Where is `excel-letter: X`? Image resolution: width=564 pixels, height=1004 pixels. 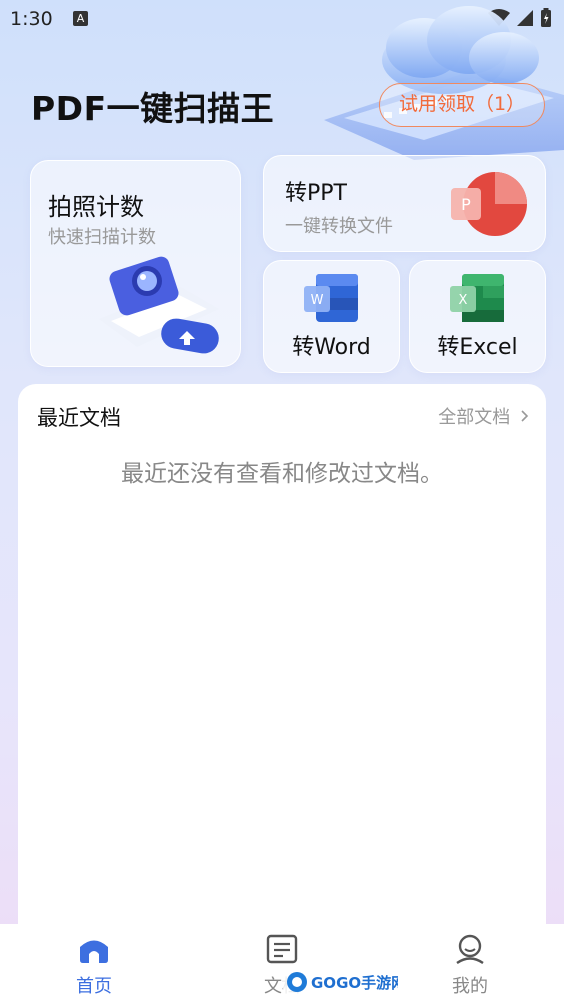
excel-letter: X is located at coordinates (463, 300).